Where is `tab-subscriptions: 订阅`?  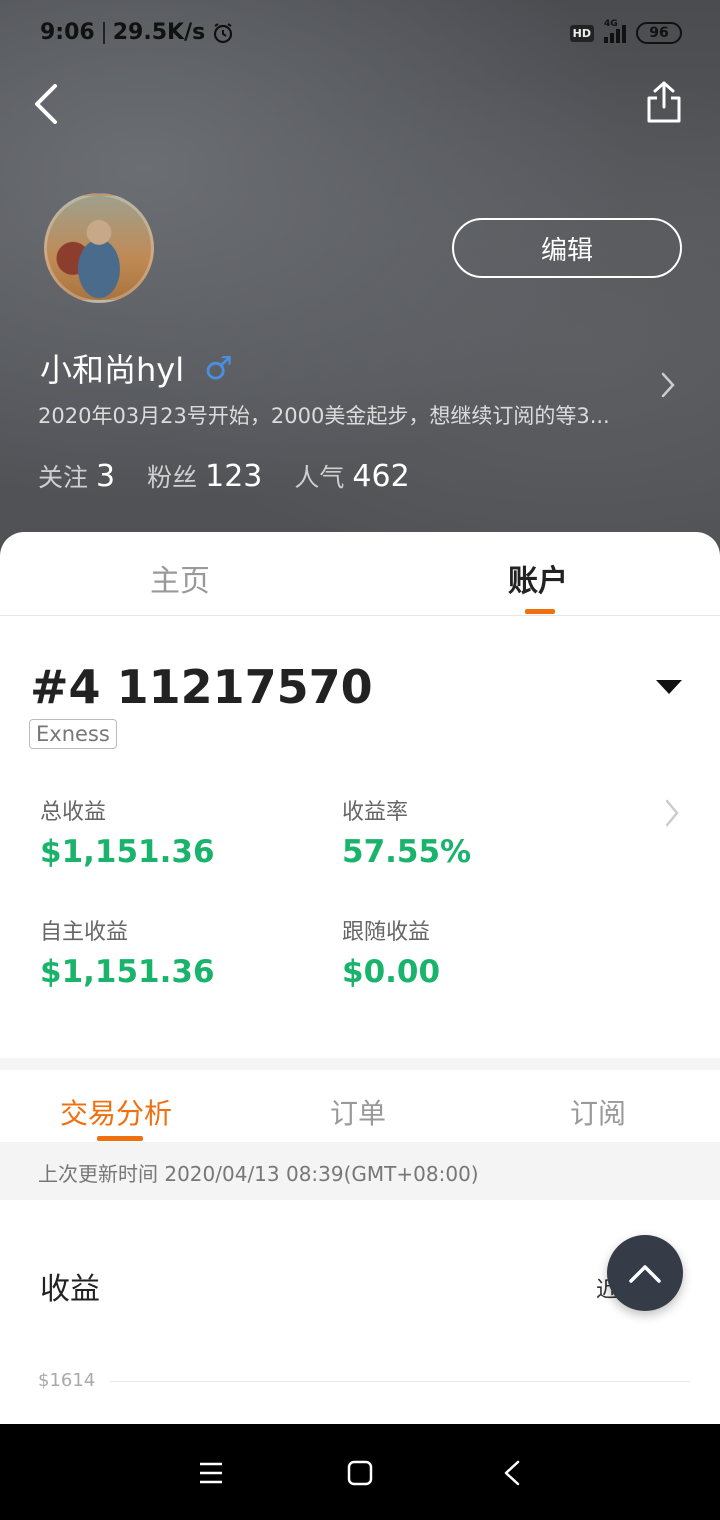
tab-subscriptions: 订阅 is located at coordinates (598, 1112).